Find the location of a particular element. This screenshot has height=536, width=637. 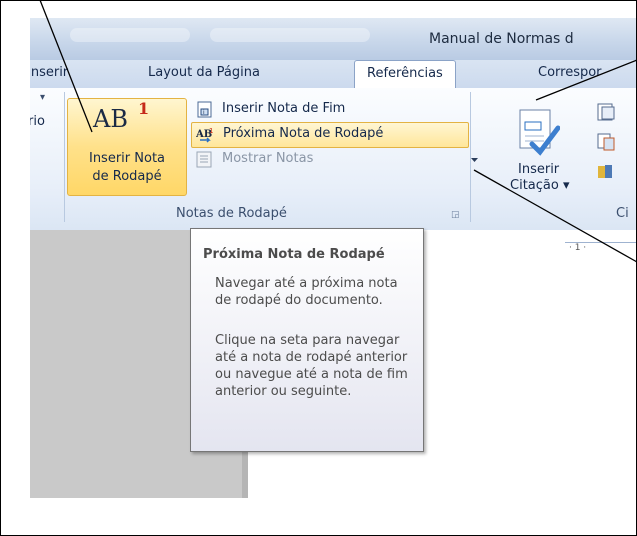

arrow-to-referencias-tab is located at coordinates (586, 80).